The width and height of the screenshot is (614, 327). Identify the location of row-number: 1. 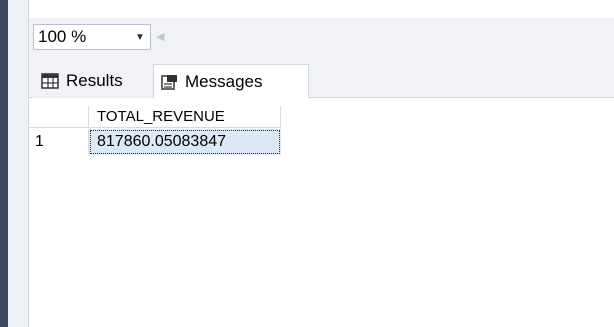
(59, 142).